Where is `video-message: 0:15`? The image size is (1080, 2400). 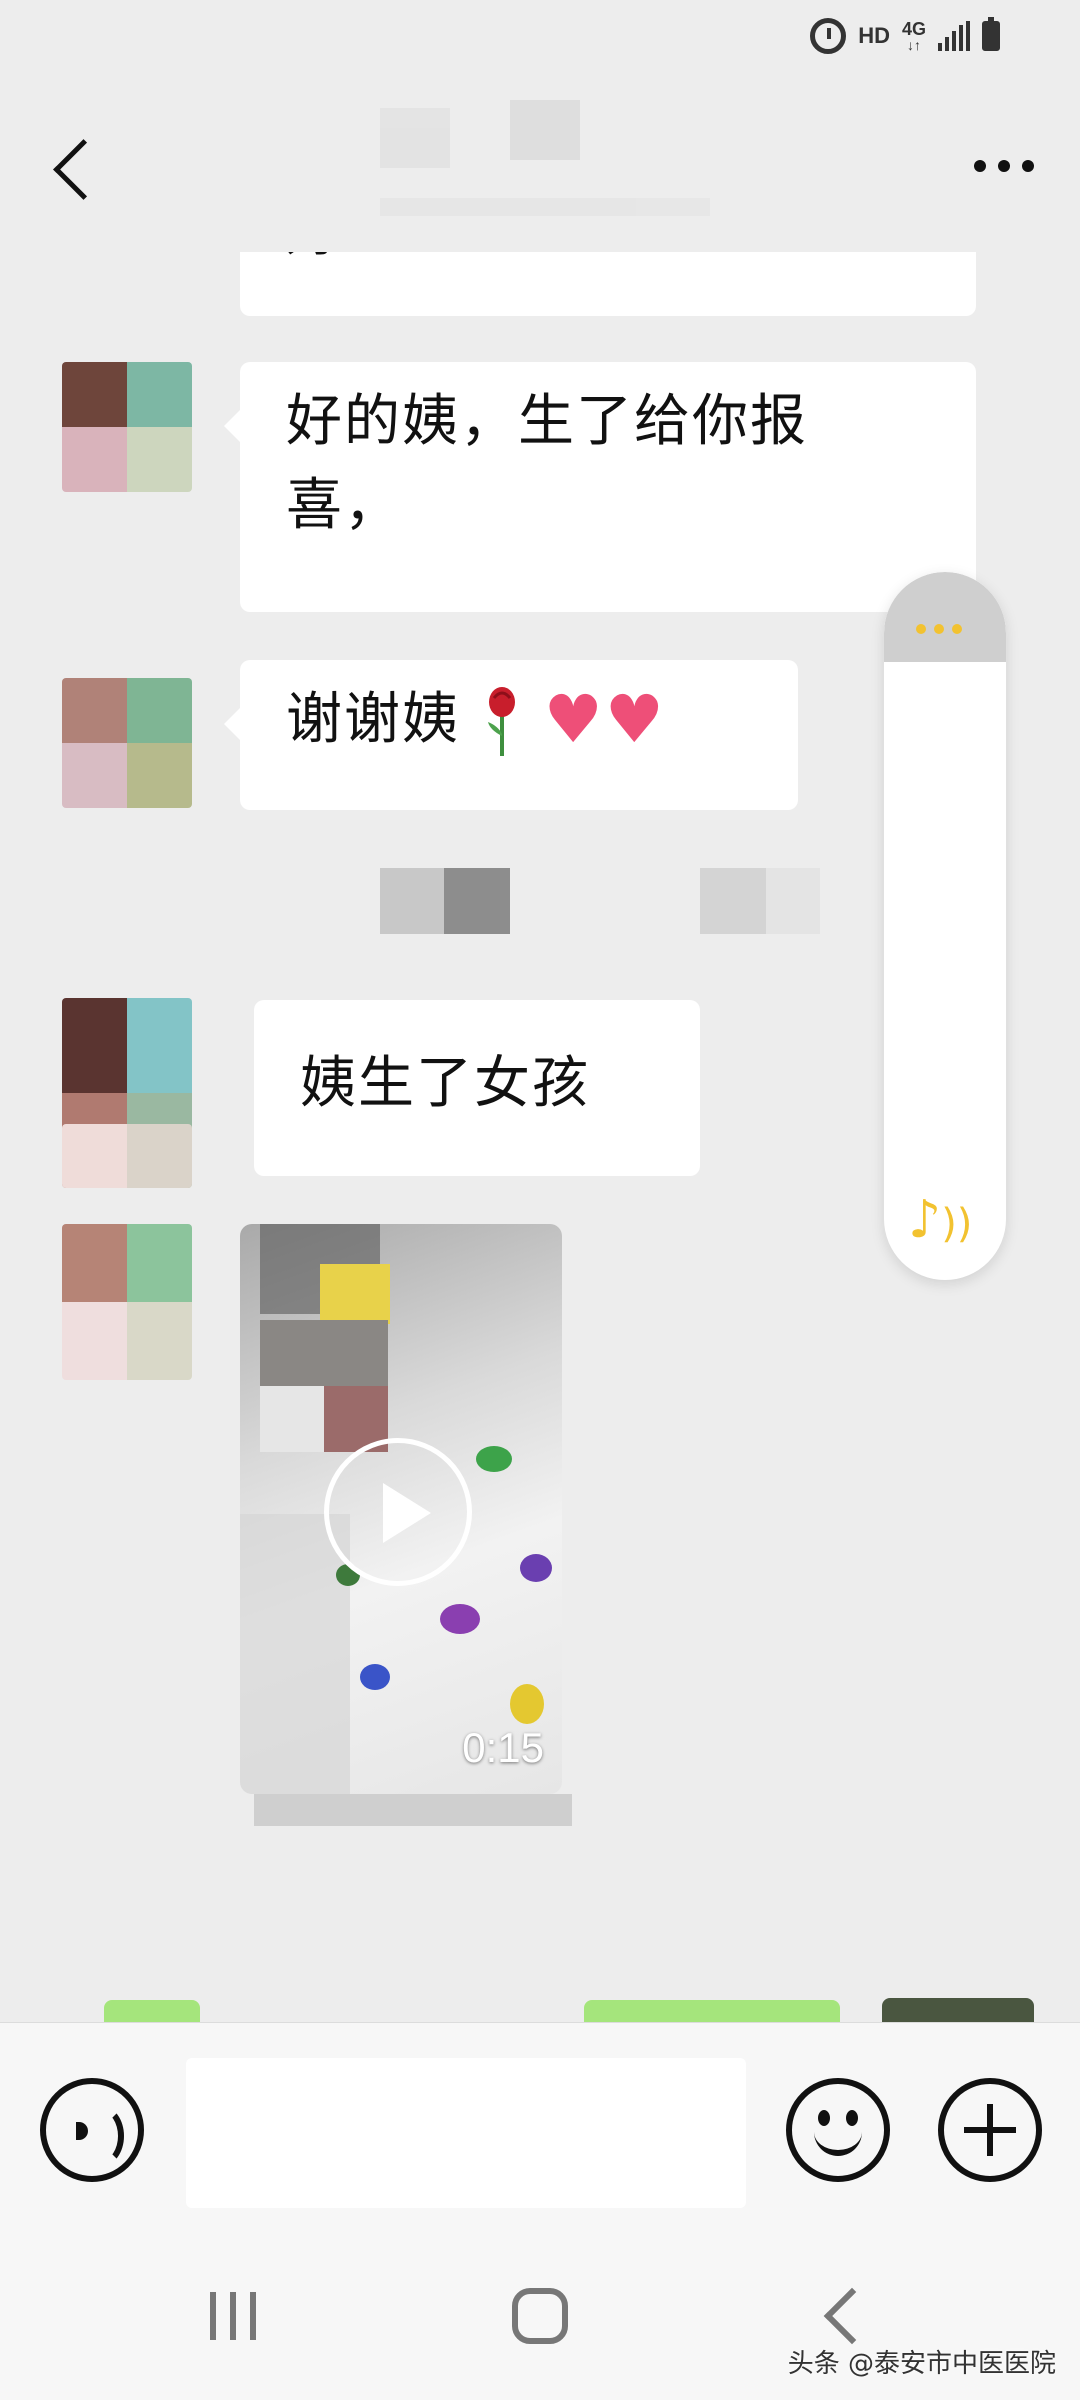 video-message: 0:15 is located at coordinates (401, 1509).